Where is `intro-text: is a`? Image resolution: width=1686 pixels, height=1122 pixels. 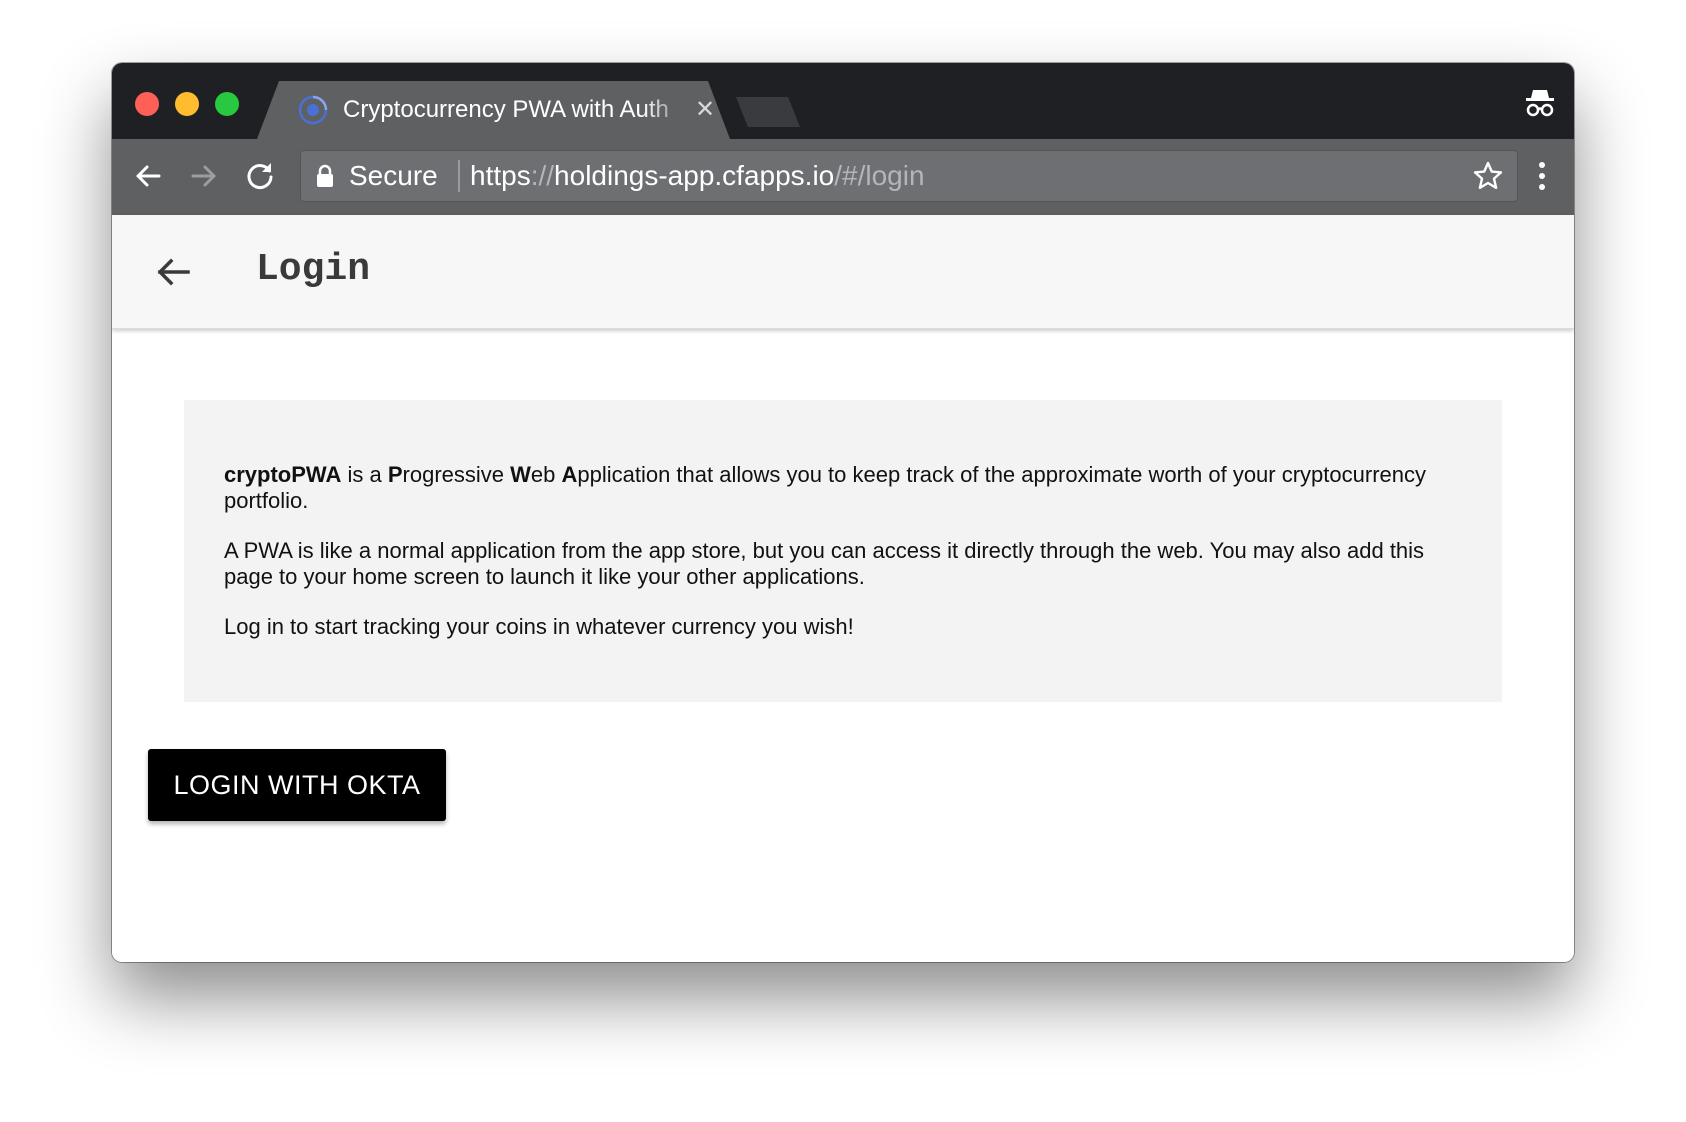 intro-text: is a is located at coordinates (364, 474).